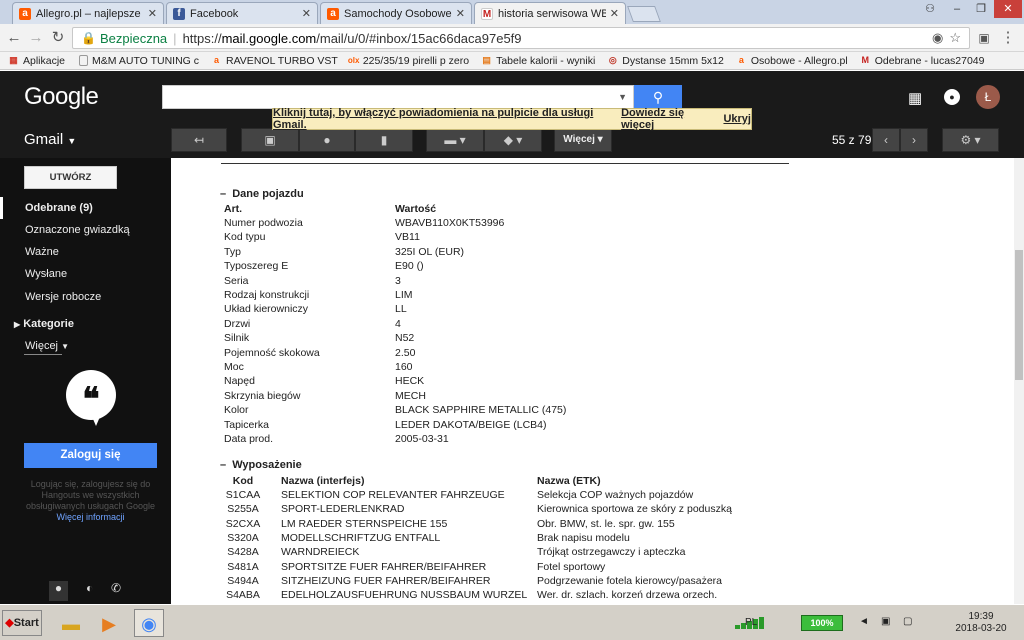 The width and height of the screenshot is (1024, 640). I want to click on older-button: ›, so click(914, 140).